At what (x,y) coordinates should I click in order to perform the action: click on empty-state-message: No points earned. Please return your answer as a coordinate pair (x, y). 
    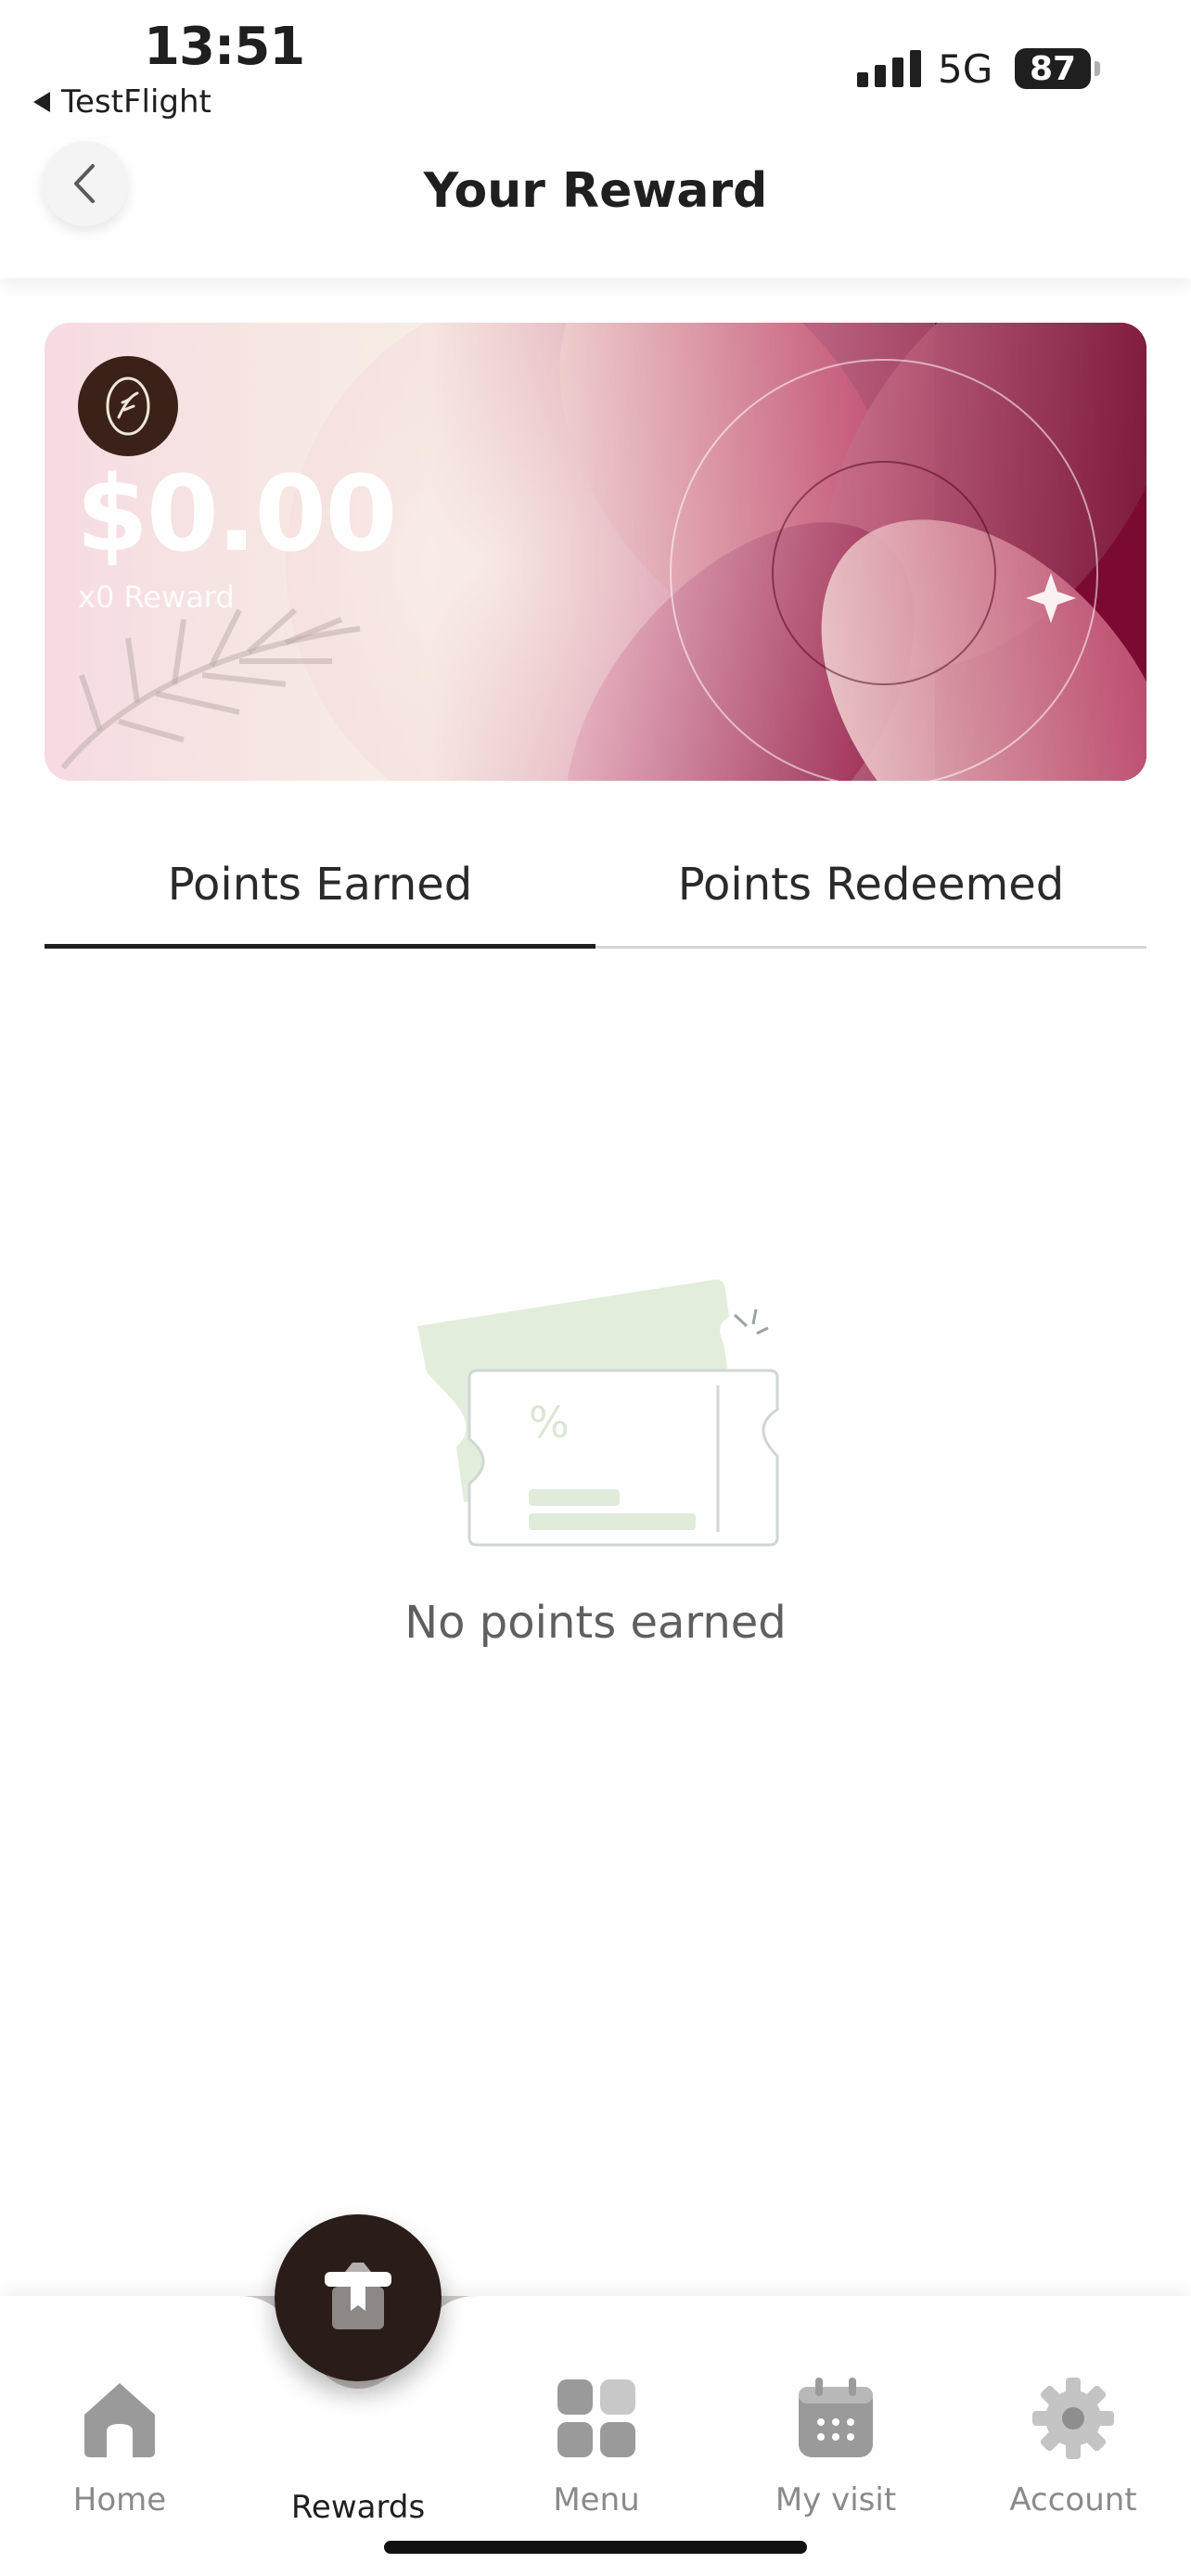
    Looking at the image, I should click on (595, 1623).